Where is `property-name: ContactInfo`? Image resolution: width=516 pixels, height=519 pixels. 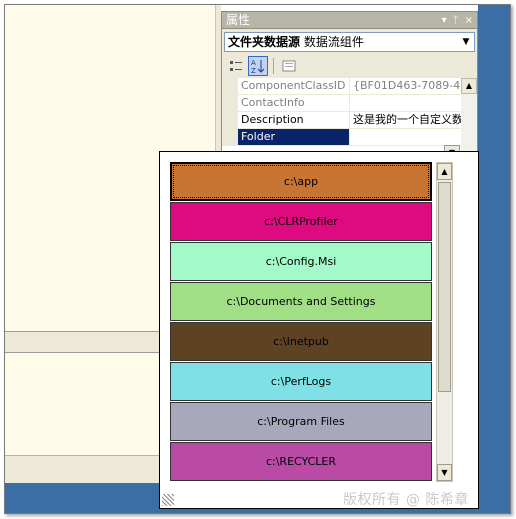 property-name: ContactInfo is located at coordinates (294, 103).